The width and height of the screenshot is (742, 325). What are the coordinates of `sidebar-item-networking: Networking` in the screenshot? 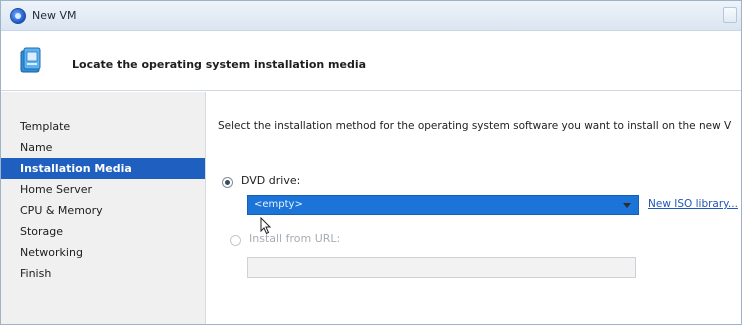 It's located at (103, 252).